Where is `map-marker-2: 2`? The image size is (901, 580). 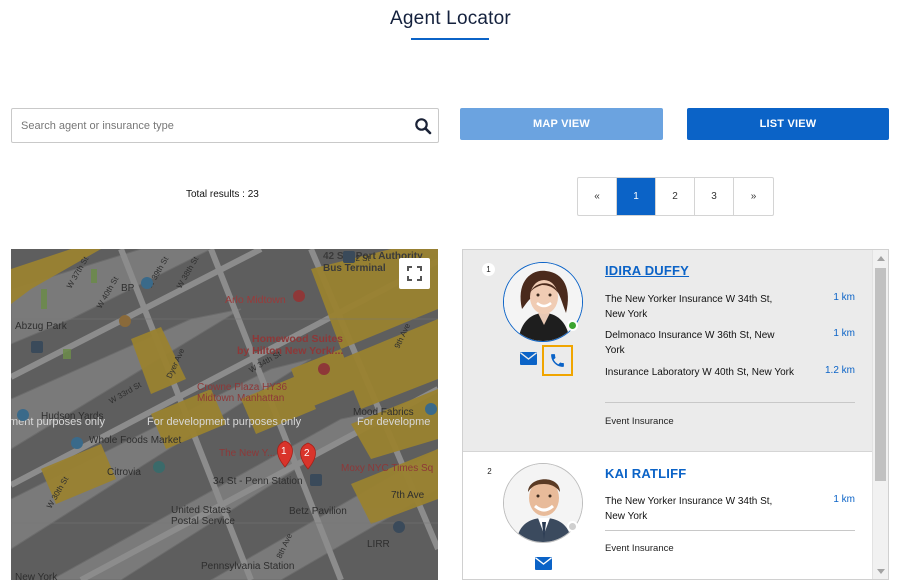 map-marker-2: 2 is located at coordinates (308, 456).